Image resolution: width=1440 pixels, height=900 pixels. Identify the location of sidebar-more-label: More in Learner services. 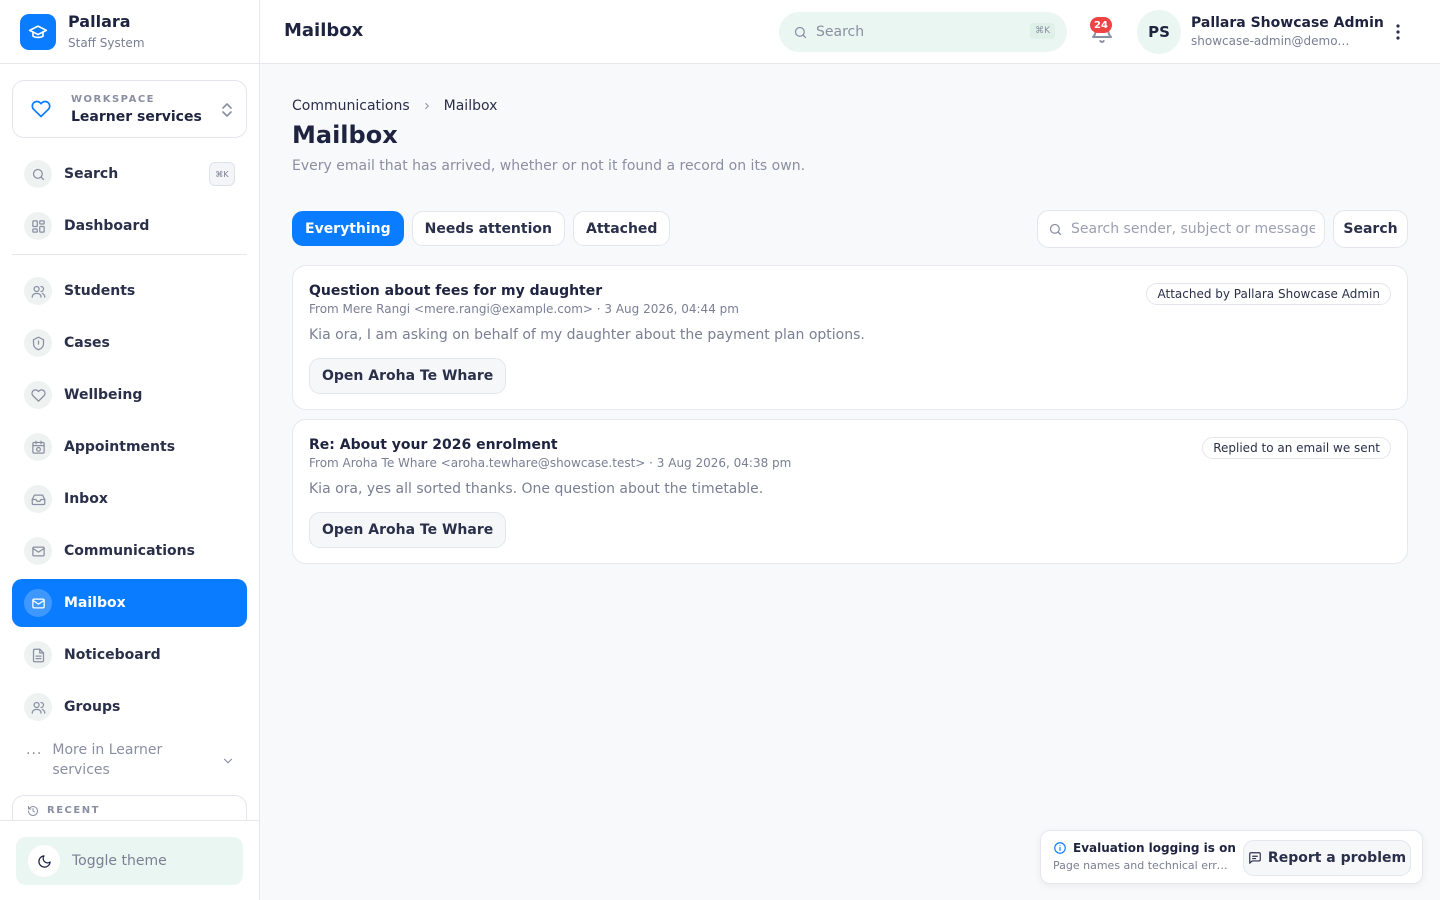
(107, 760).